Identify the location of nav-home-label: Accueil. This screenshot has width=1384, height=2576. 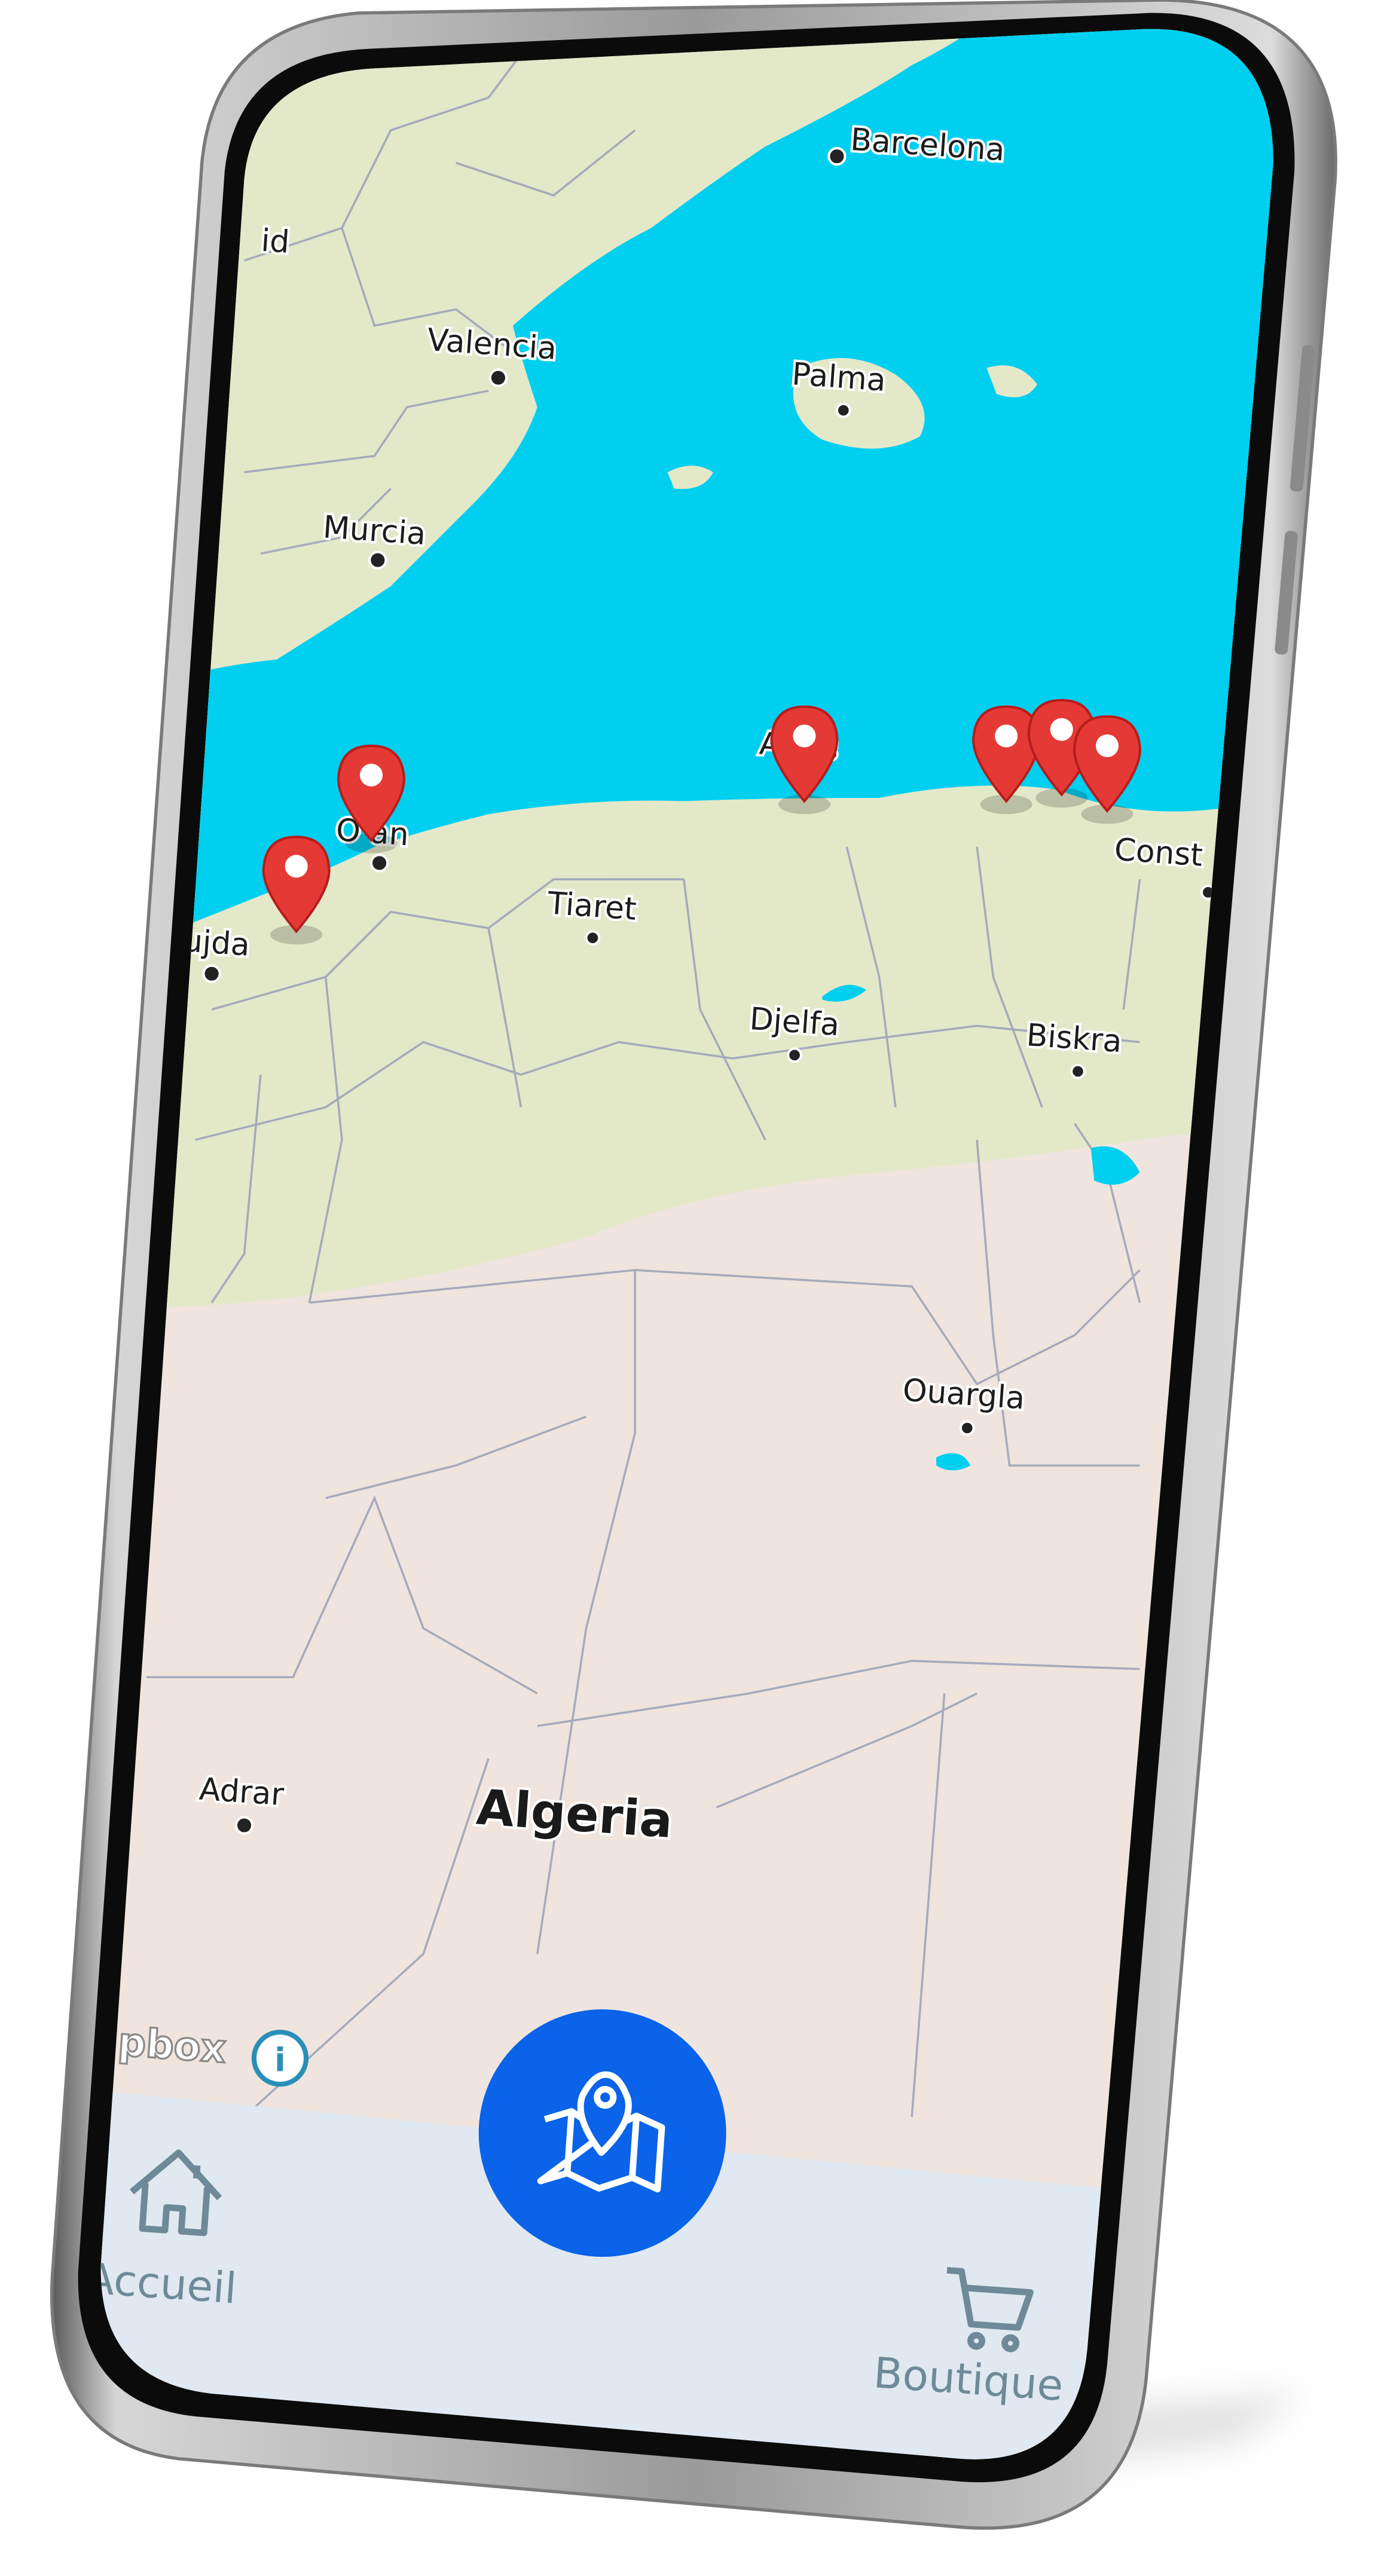
(161, 2283).